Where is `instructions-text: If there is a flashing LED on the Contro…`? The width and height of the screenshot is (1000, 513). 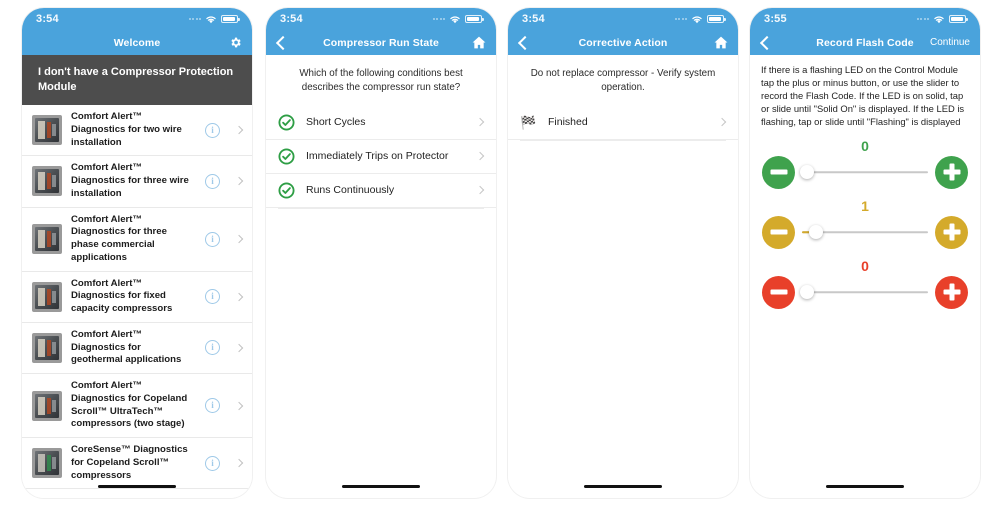
instructions-text: If there is a flashing LED on the Contro… is located at coordinates (863, 95).